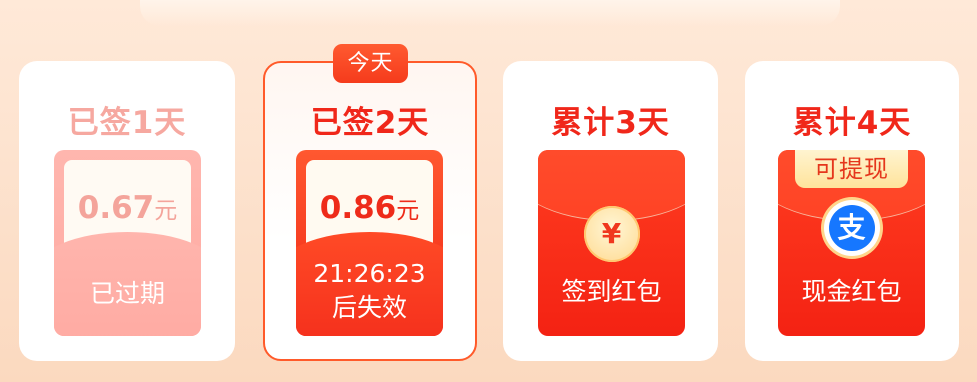  I want to click on day-4-red-packet: 可提现 支 现金红包, so click(851, 243).